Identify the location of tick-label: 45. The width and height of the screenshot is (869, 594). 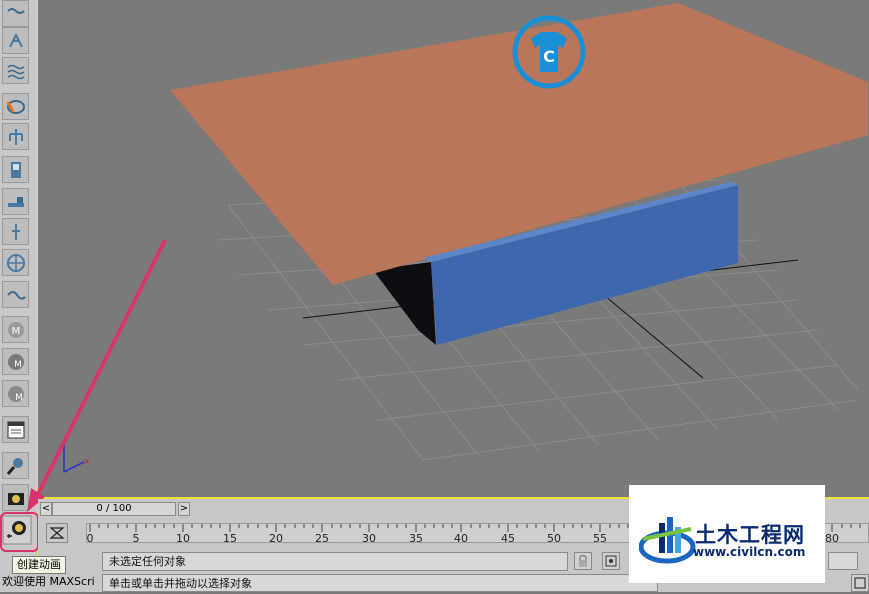
(508, 538).